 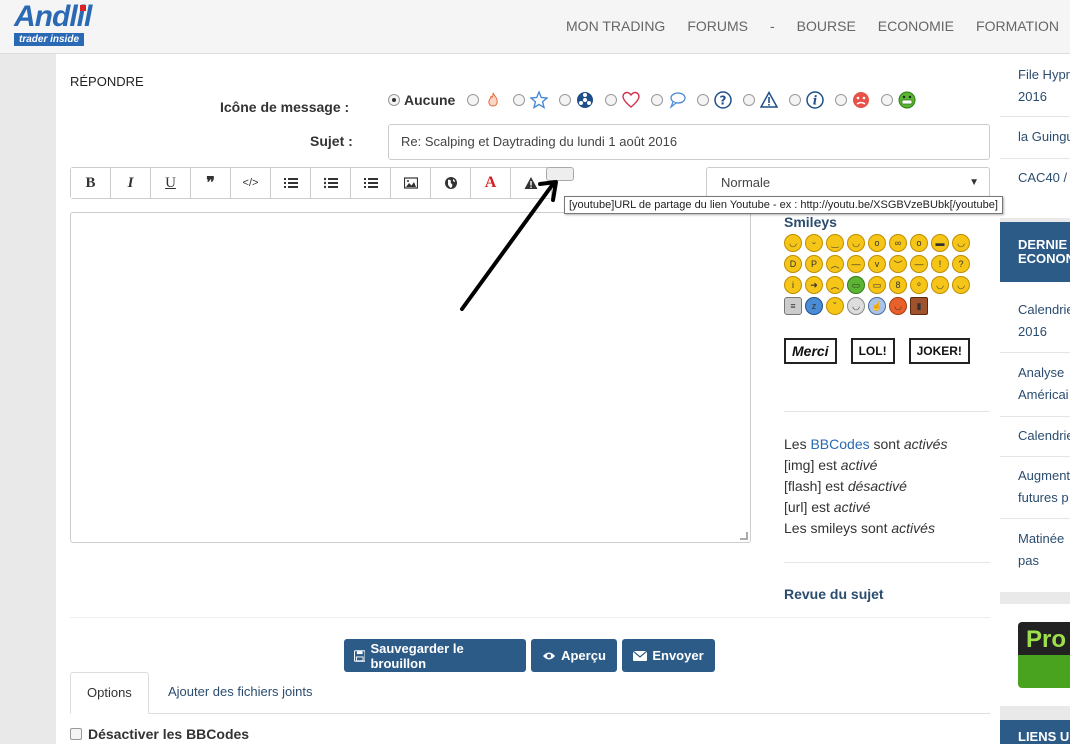 What do you see at coordinates (473, 100) in the screenshot?
I see `icon-radio-fire` at bounding box center [473, 100].